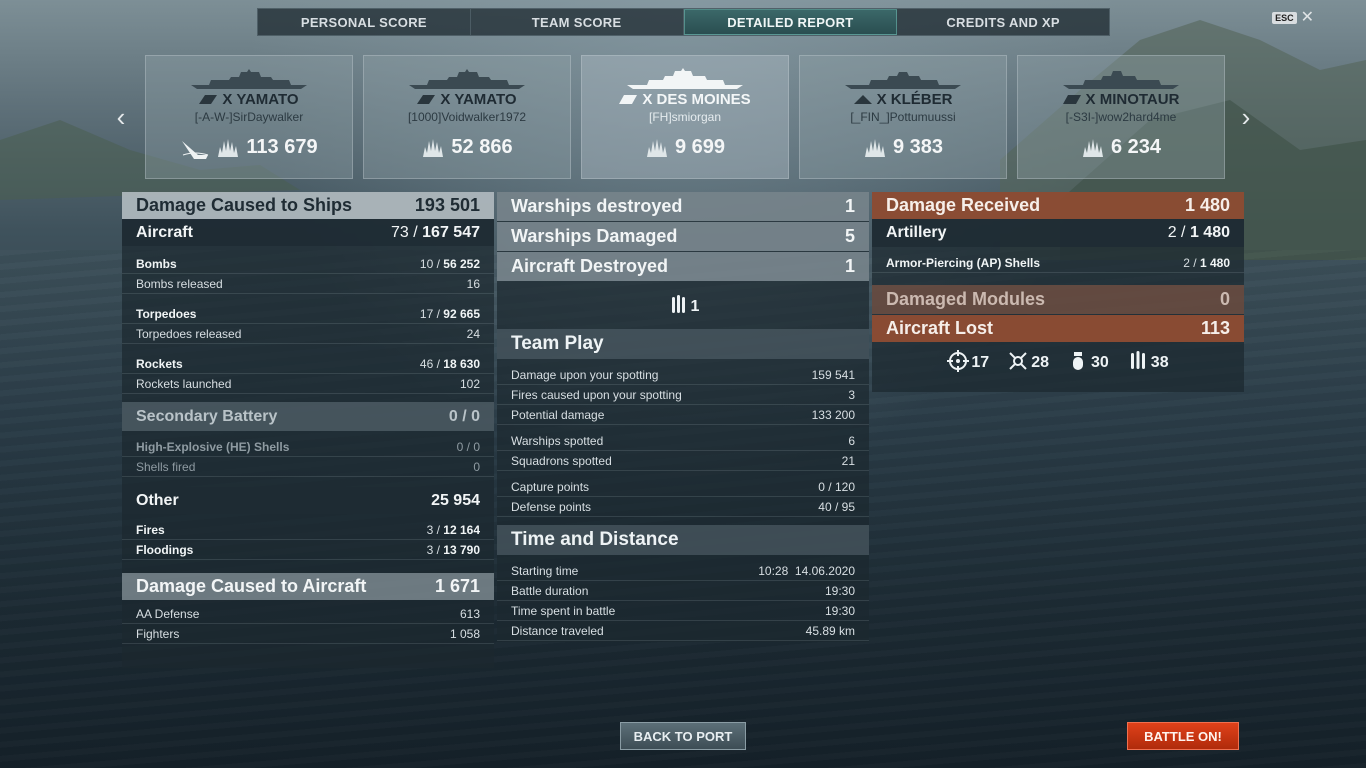 This screenshot has width=1366, height=768. I want to click on crosshair-icon, so click(958, 361).